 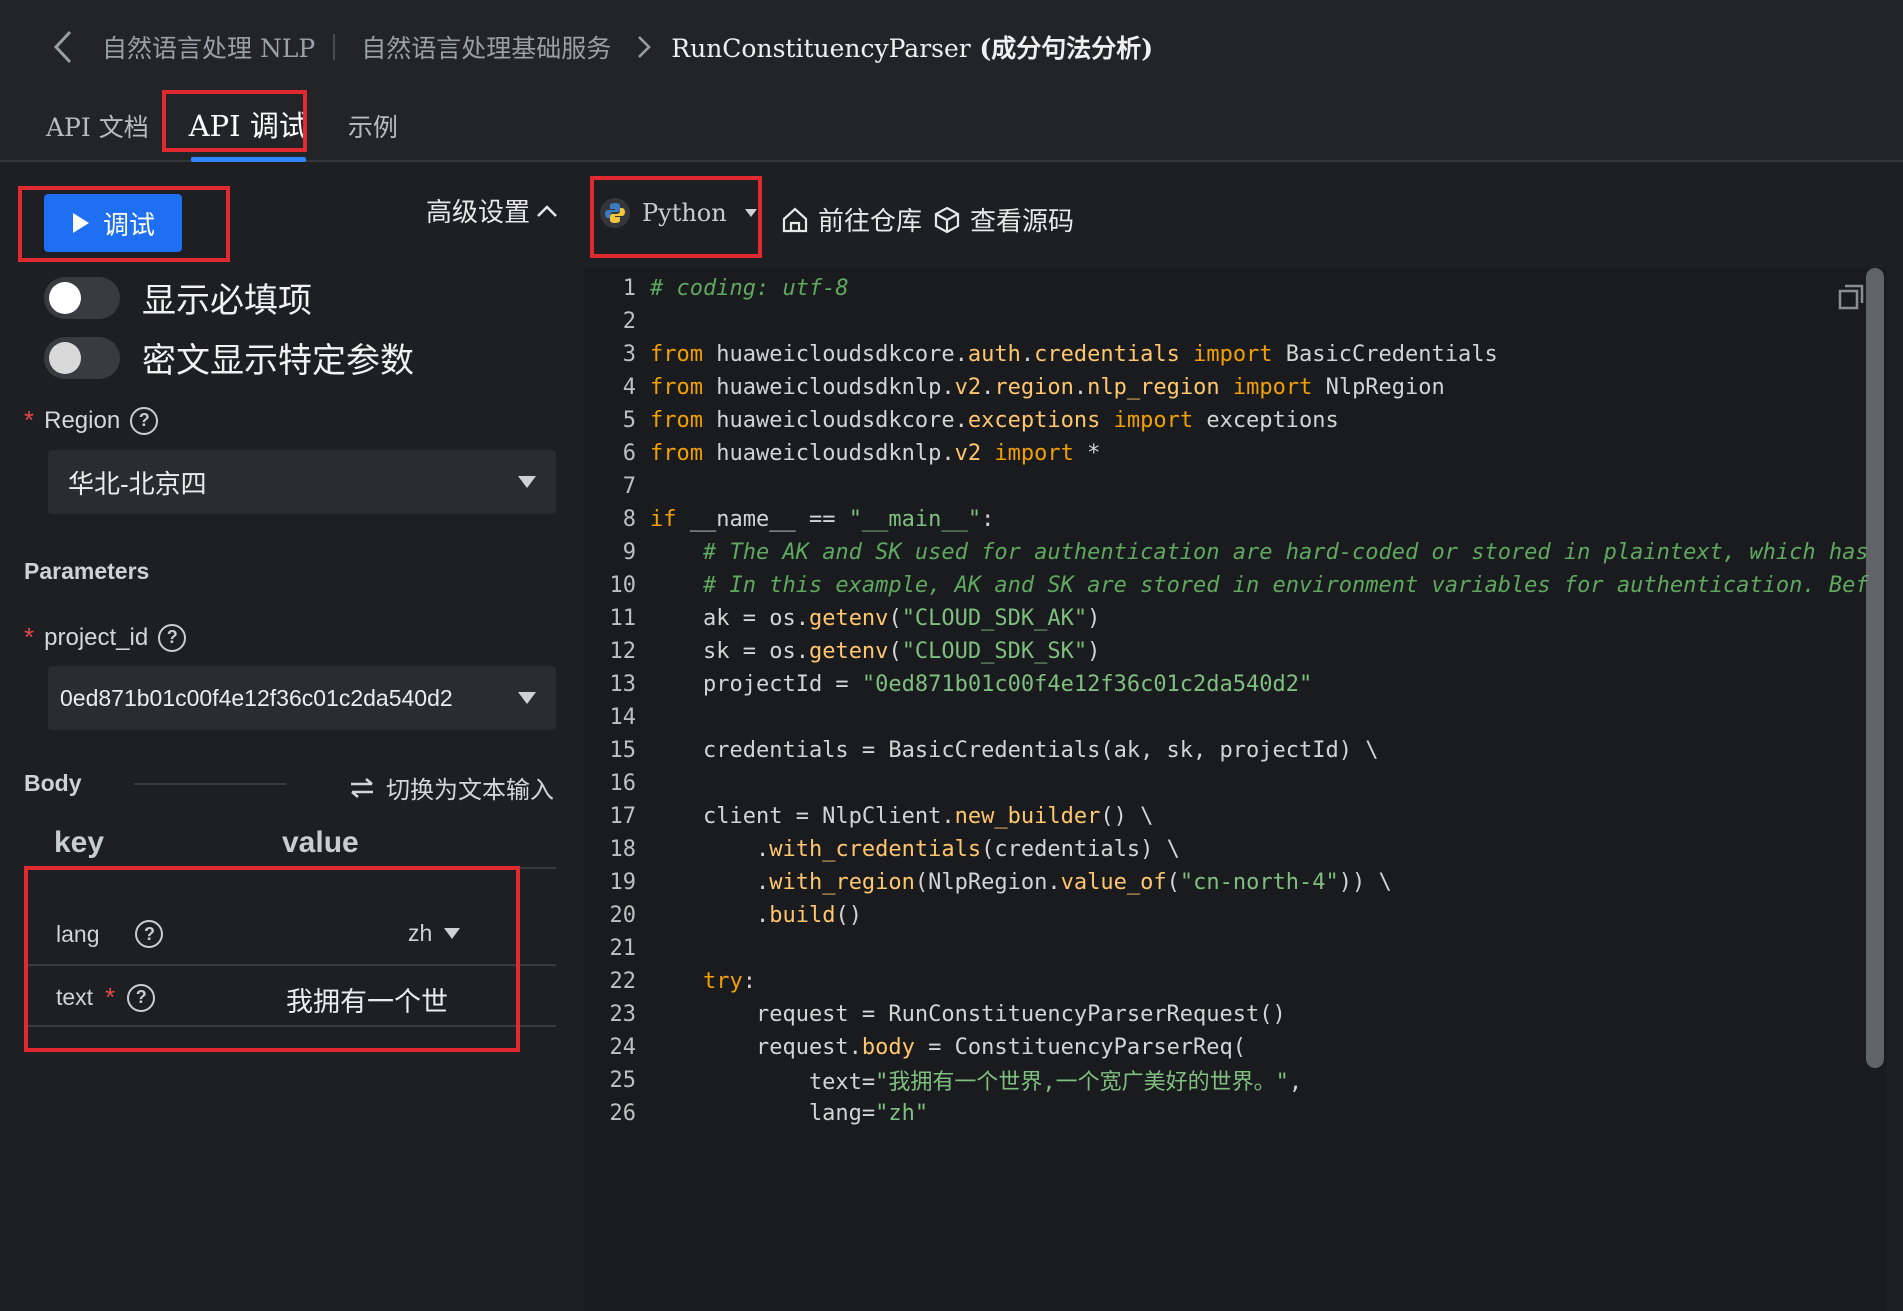 What do you see at coordinates (623, 717) in the screenshot?
I see `line-number: 14` at bounding box center [623, 717].